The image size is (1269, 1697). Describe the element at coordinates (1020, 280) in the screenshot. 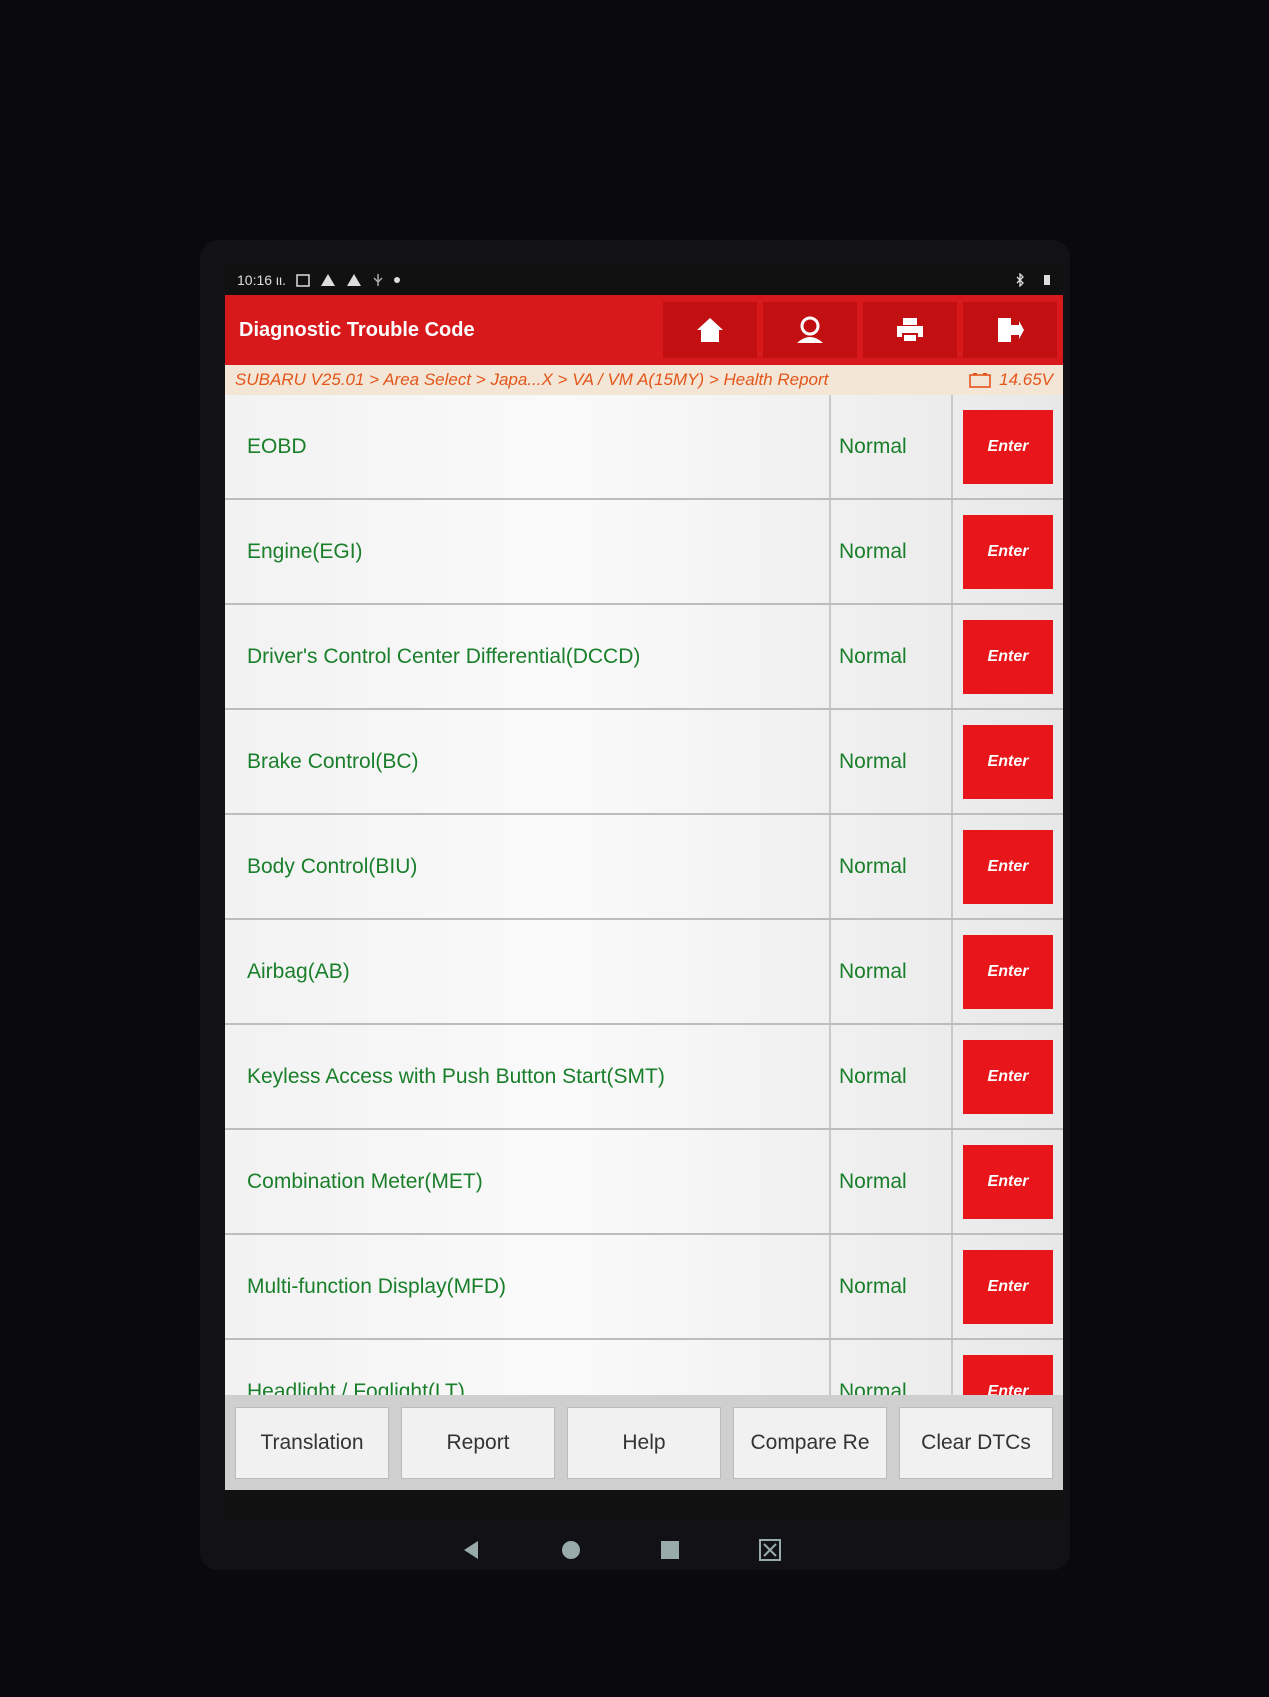

I see `bluetooth-icon` at that location.